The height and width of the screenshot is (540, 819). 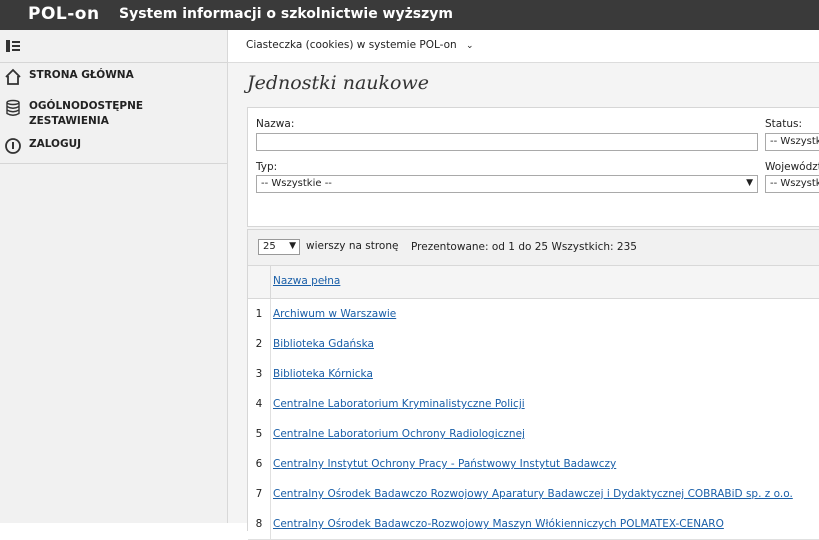 I want to click on sidebar-item-label: ZALOGUJ, so click(x=55, y=144).